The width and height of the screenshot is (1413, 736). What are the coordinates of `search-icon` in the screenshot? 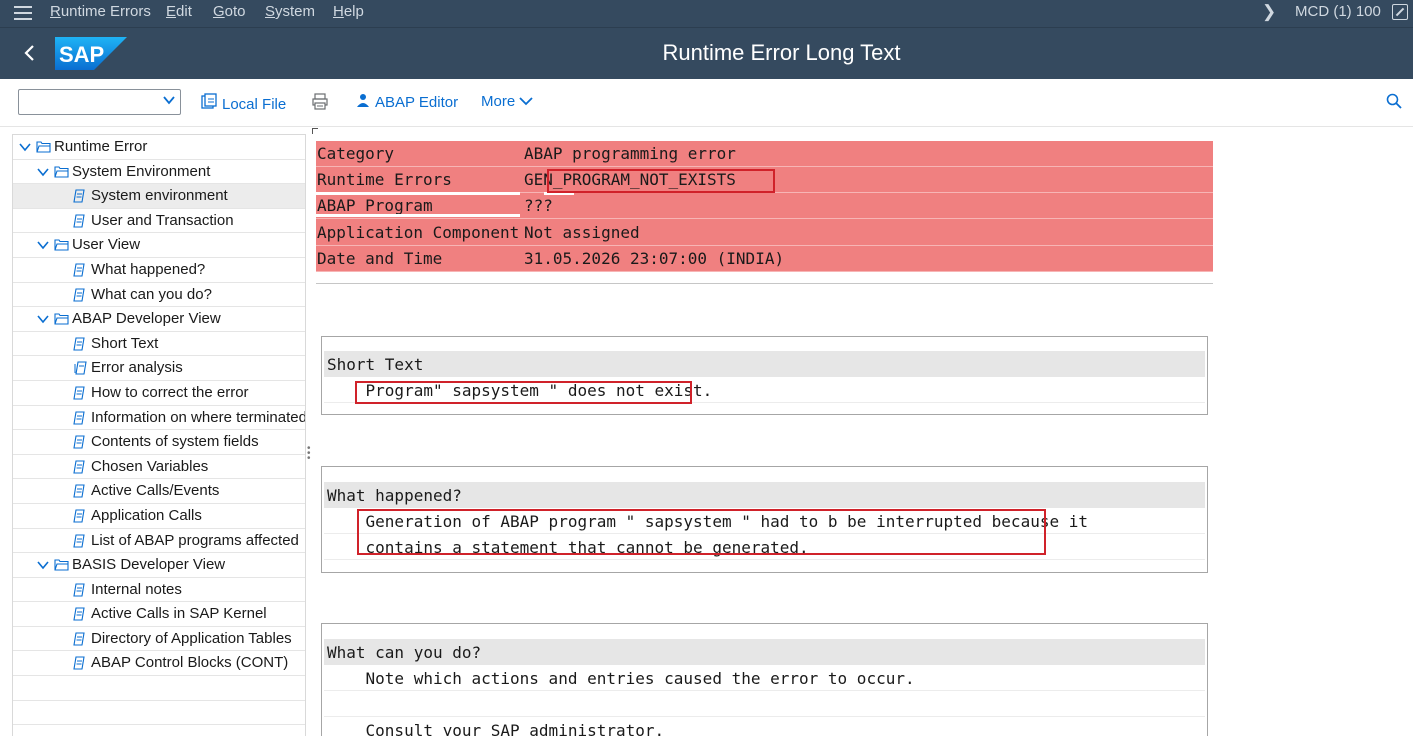 It's located at (1394, 103).